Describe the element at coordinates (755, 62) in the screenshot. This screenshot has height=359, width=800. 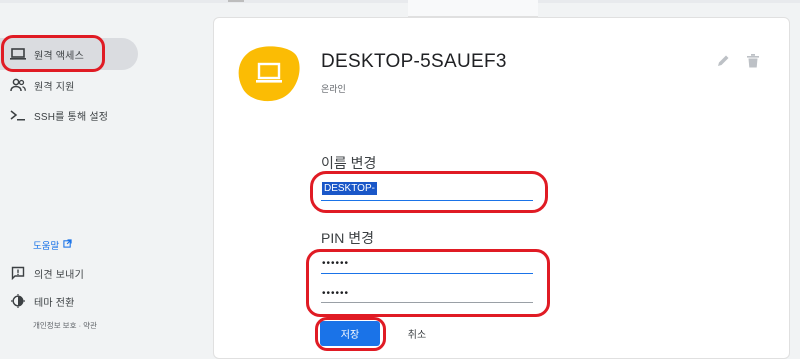
I see `delete-icon` at that location.